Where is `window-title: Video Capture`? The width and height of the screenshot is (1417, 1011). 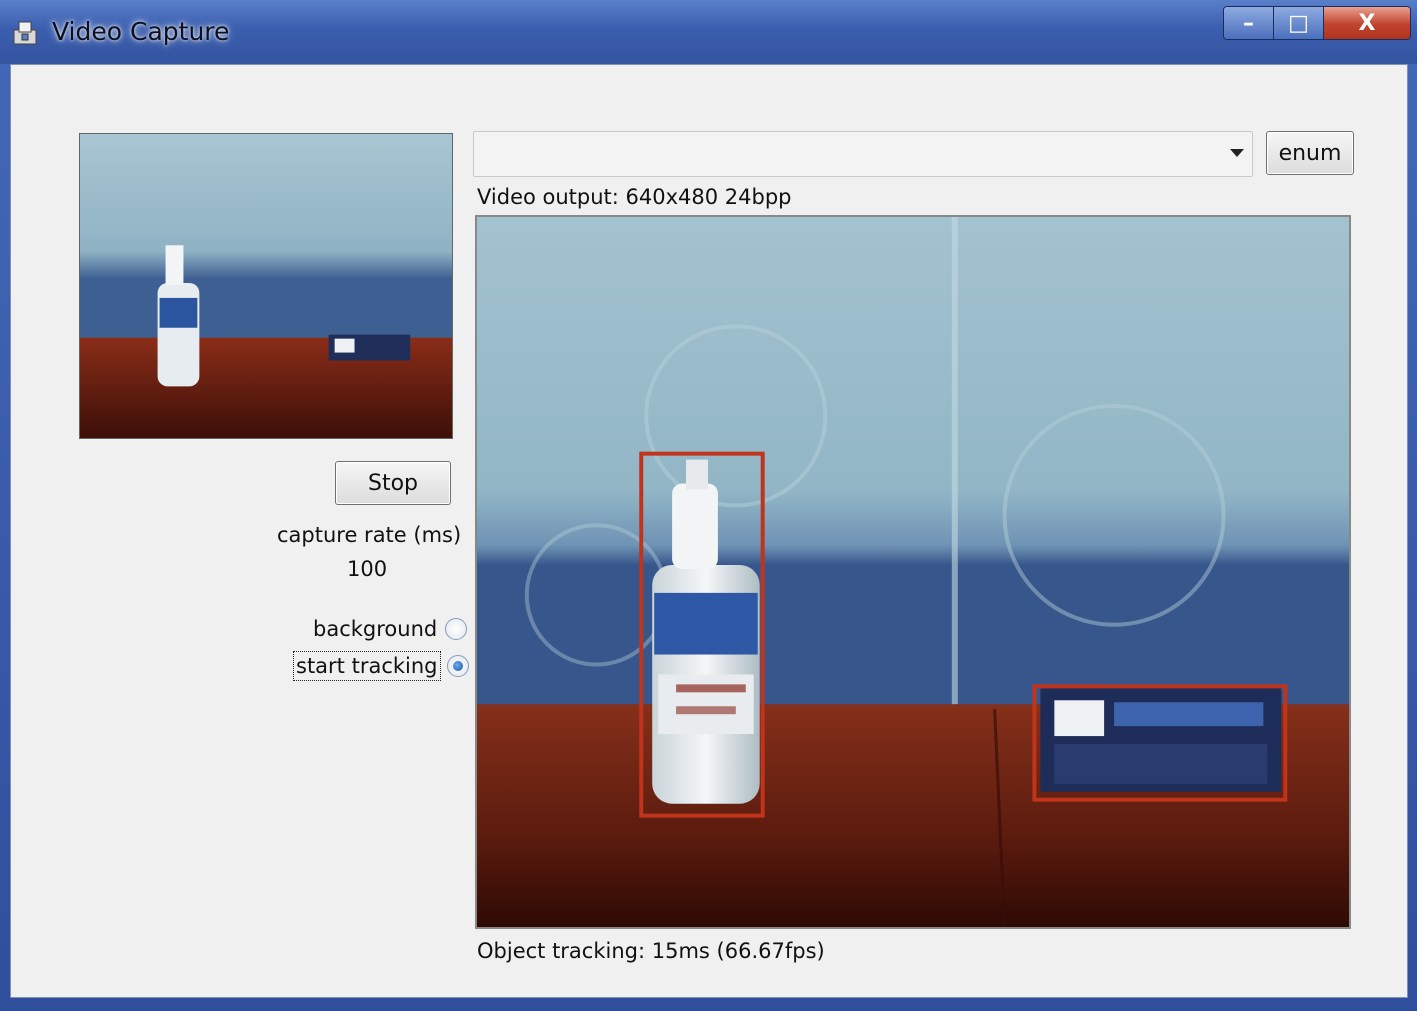
window-title: Video Capture is located at coordinates (141, 31).